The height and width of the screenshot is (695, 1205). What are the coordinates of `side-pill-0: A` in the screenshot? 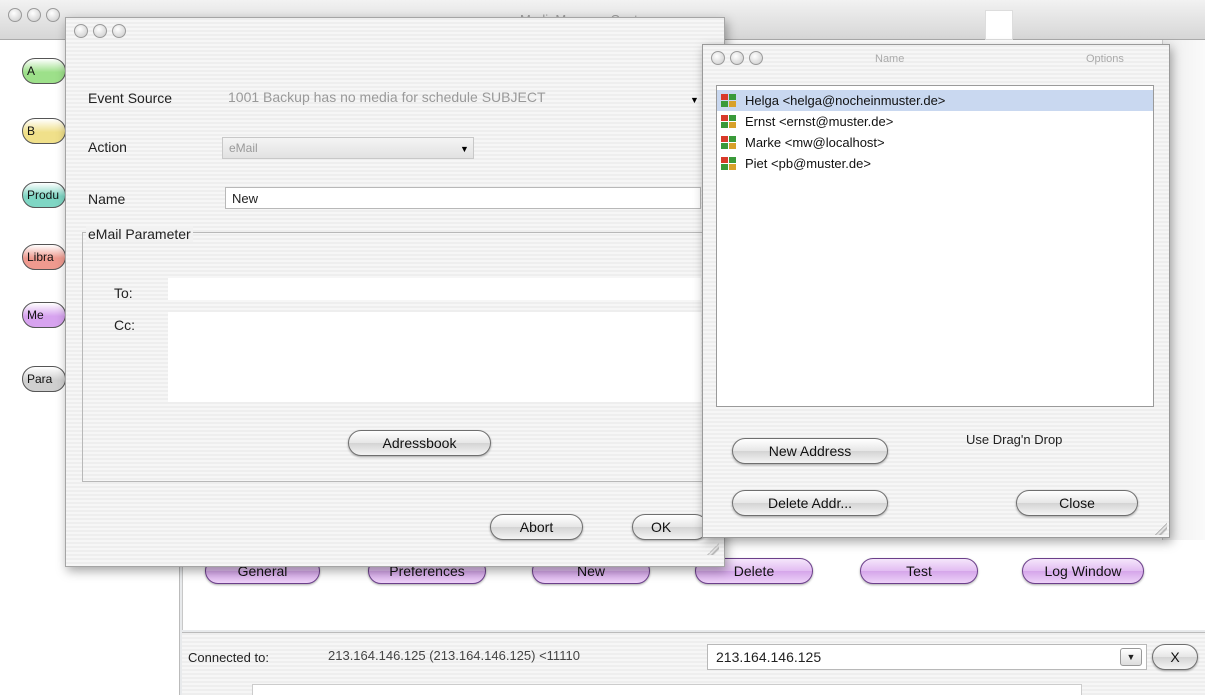 It's located at (44, 71).